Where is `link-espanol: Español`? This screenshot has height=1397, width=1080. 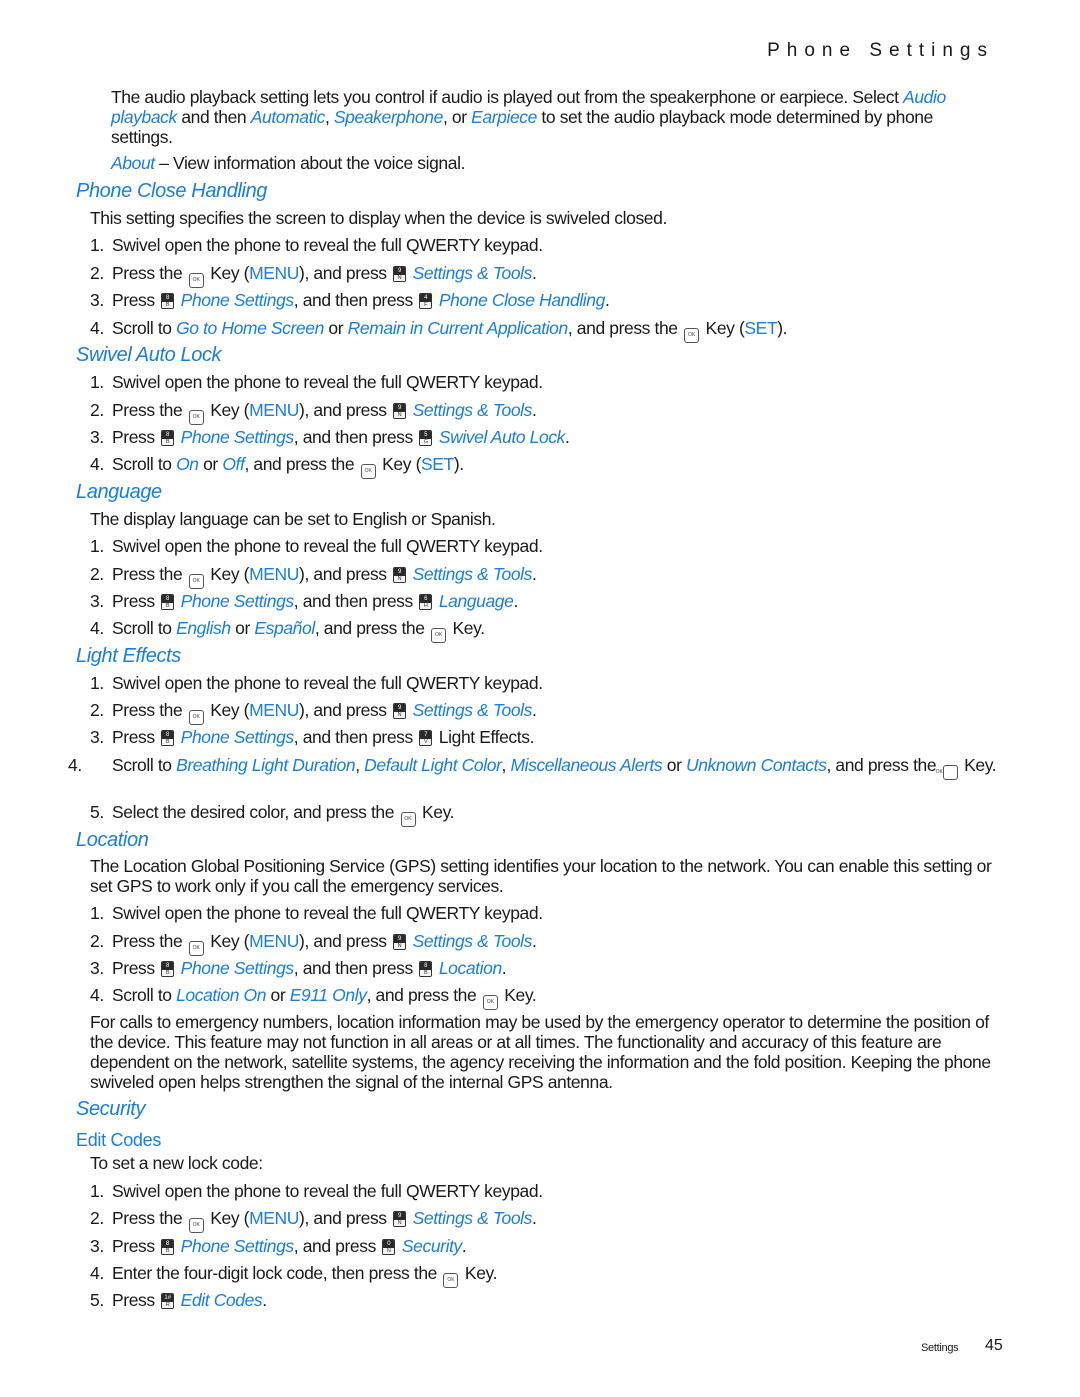 link-espanol: Español is located at coordinates (284, 628).